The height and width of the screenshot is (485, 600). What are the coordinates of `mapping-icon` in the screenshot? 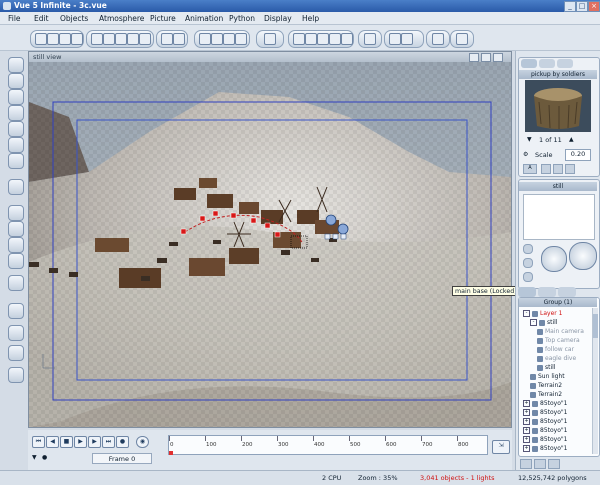 It's located at (311, 39).